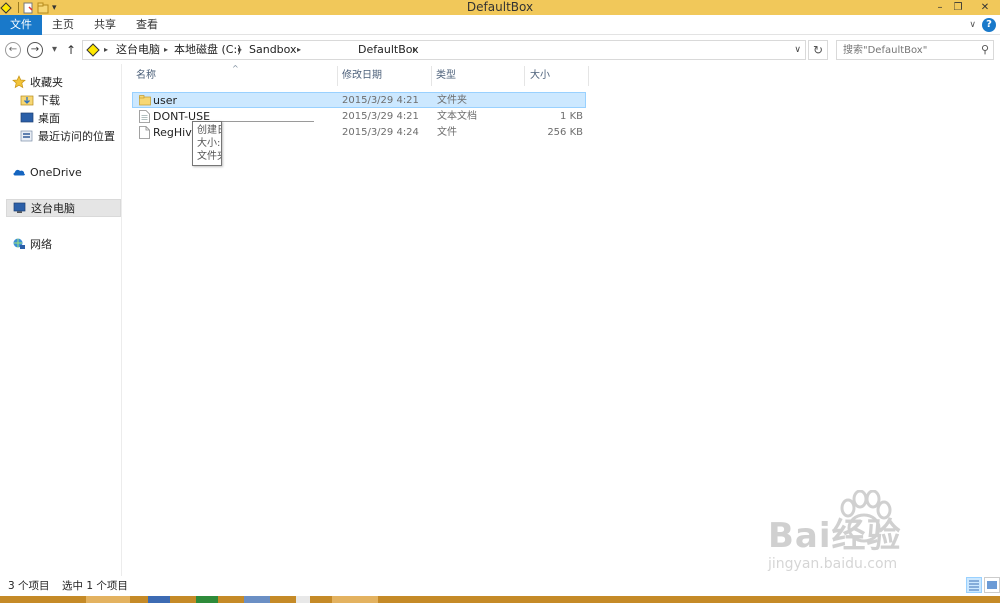  What do you see at coordinates (236, 76) in the screenshot?
I see `column-header-name: 名称` at bounding box center [236, 76].